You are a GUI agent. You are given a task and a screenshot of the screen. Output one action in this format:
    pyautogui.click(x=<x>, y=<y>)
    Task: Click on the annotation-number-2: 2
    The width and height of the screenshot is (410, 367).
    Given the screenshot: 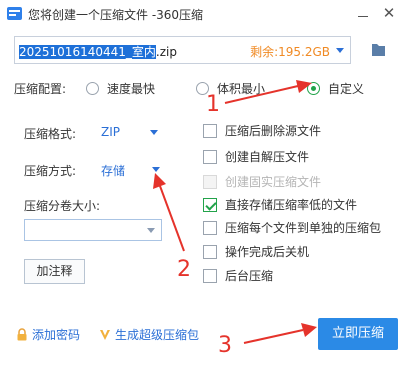 What is the action you would take?
    pyautogui.click(x=184, y=269)
    